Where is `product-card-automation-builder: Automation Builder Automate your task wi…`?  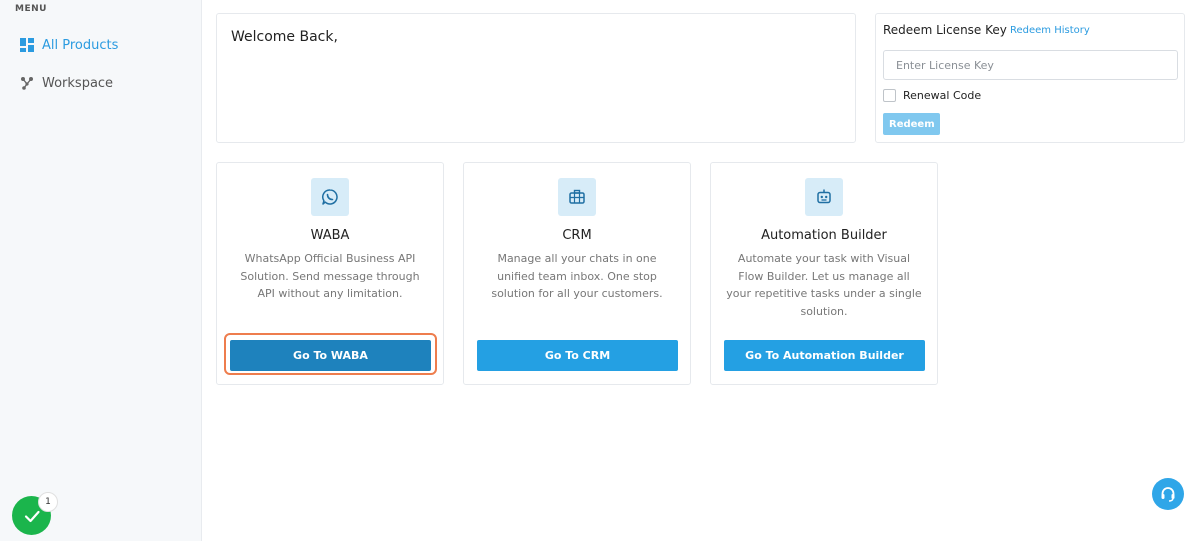
product-card-automation-builder: Automation Builder Automate your task wi… is located at coordinates (824, 273).